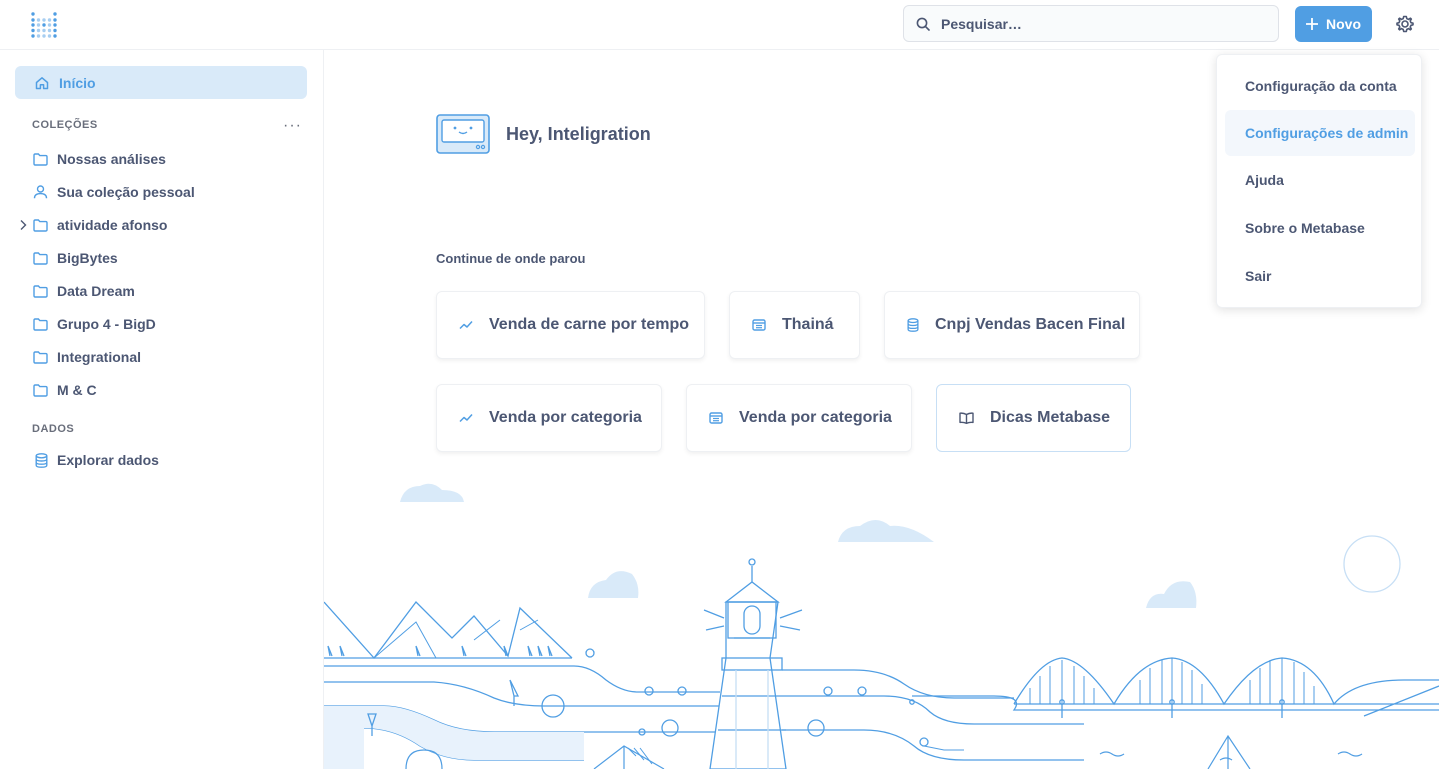  What do you see at coordinates (1343, 24) in the screenshot?
I see `new-button-label: Novo` at bounding box center [1343, 24].